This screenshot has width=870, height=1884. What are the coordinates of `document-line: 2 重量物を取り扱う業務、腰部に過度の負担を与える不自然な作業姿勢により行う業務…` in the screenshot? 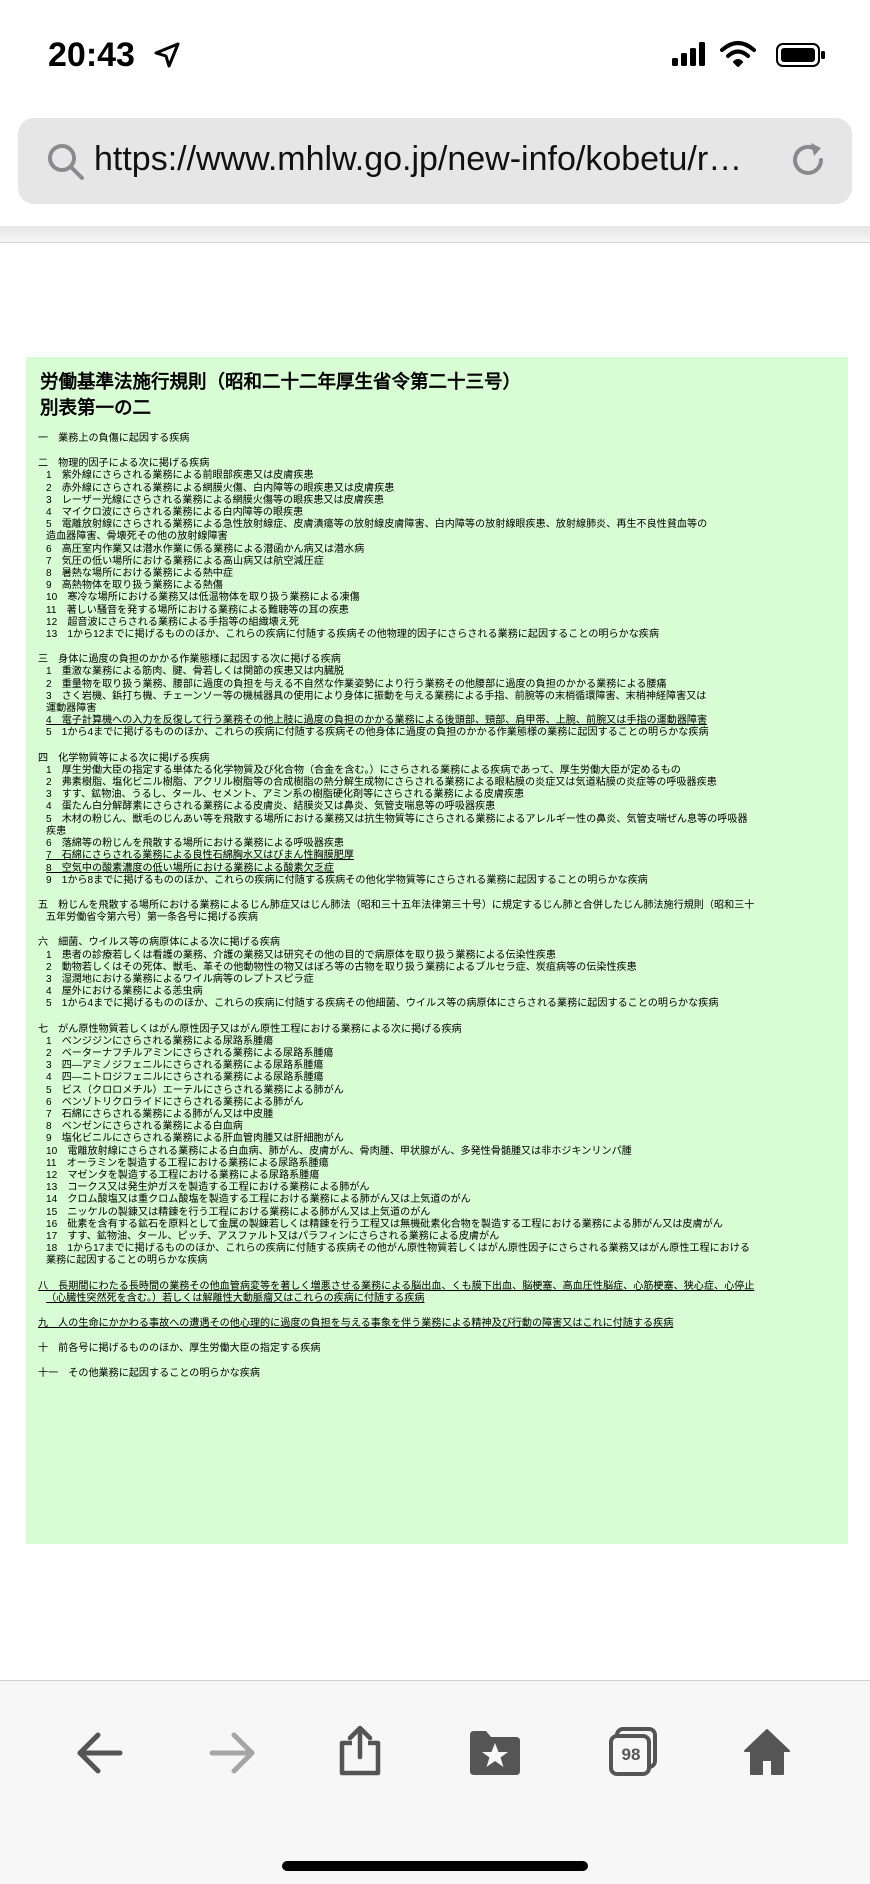 It's located at (356, 684).